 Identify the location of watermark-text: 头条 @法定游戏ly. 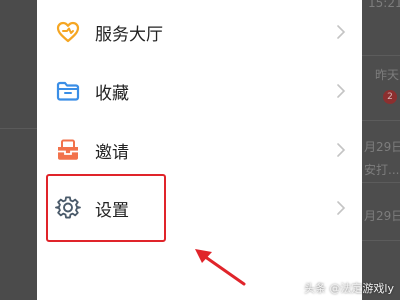
(348, 288).